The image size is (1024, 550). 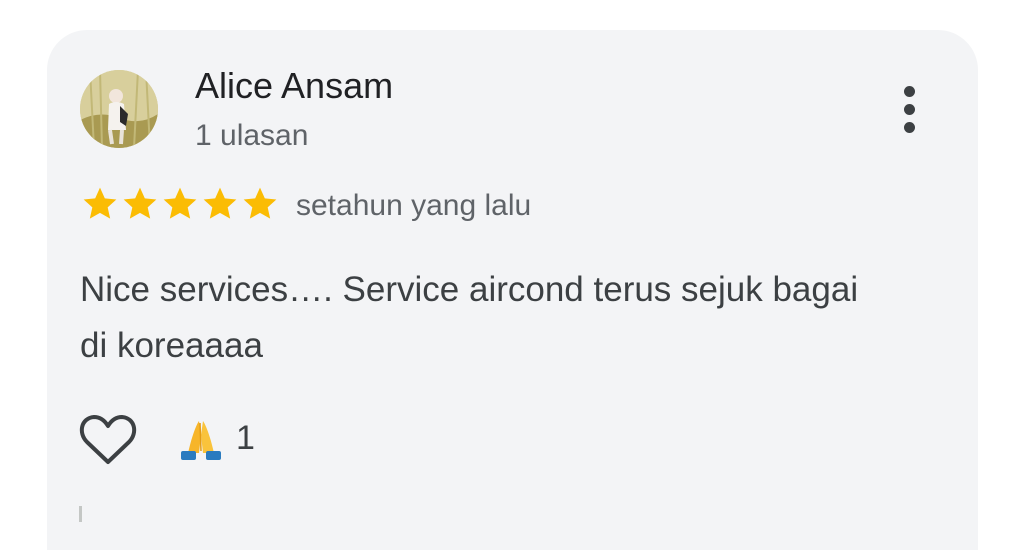 What do you see at coordinates (909, 91) in the screenshot?
I see `more-vert-icon` at bounding box center [909, 91].